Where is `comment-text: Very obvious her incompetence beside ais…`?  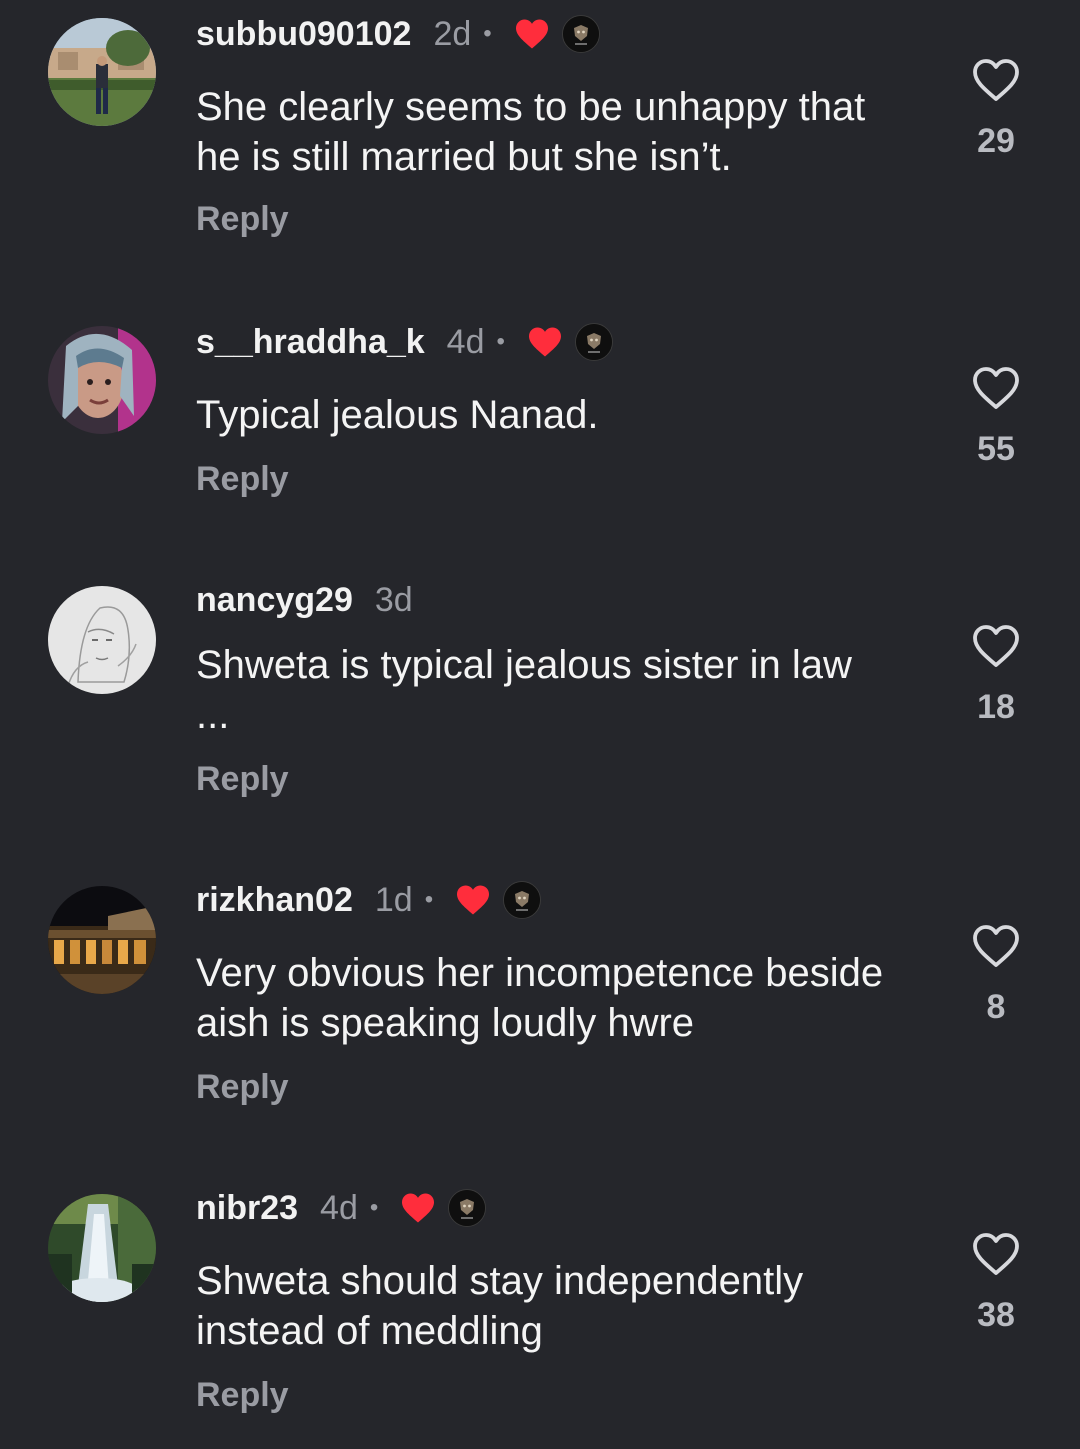 comment-text: Very obvious her incompetence beside ais… is located at coordinates (540, 998).